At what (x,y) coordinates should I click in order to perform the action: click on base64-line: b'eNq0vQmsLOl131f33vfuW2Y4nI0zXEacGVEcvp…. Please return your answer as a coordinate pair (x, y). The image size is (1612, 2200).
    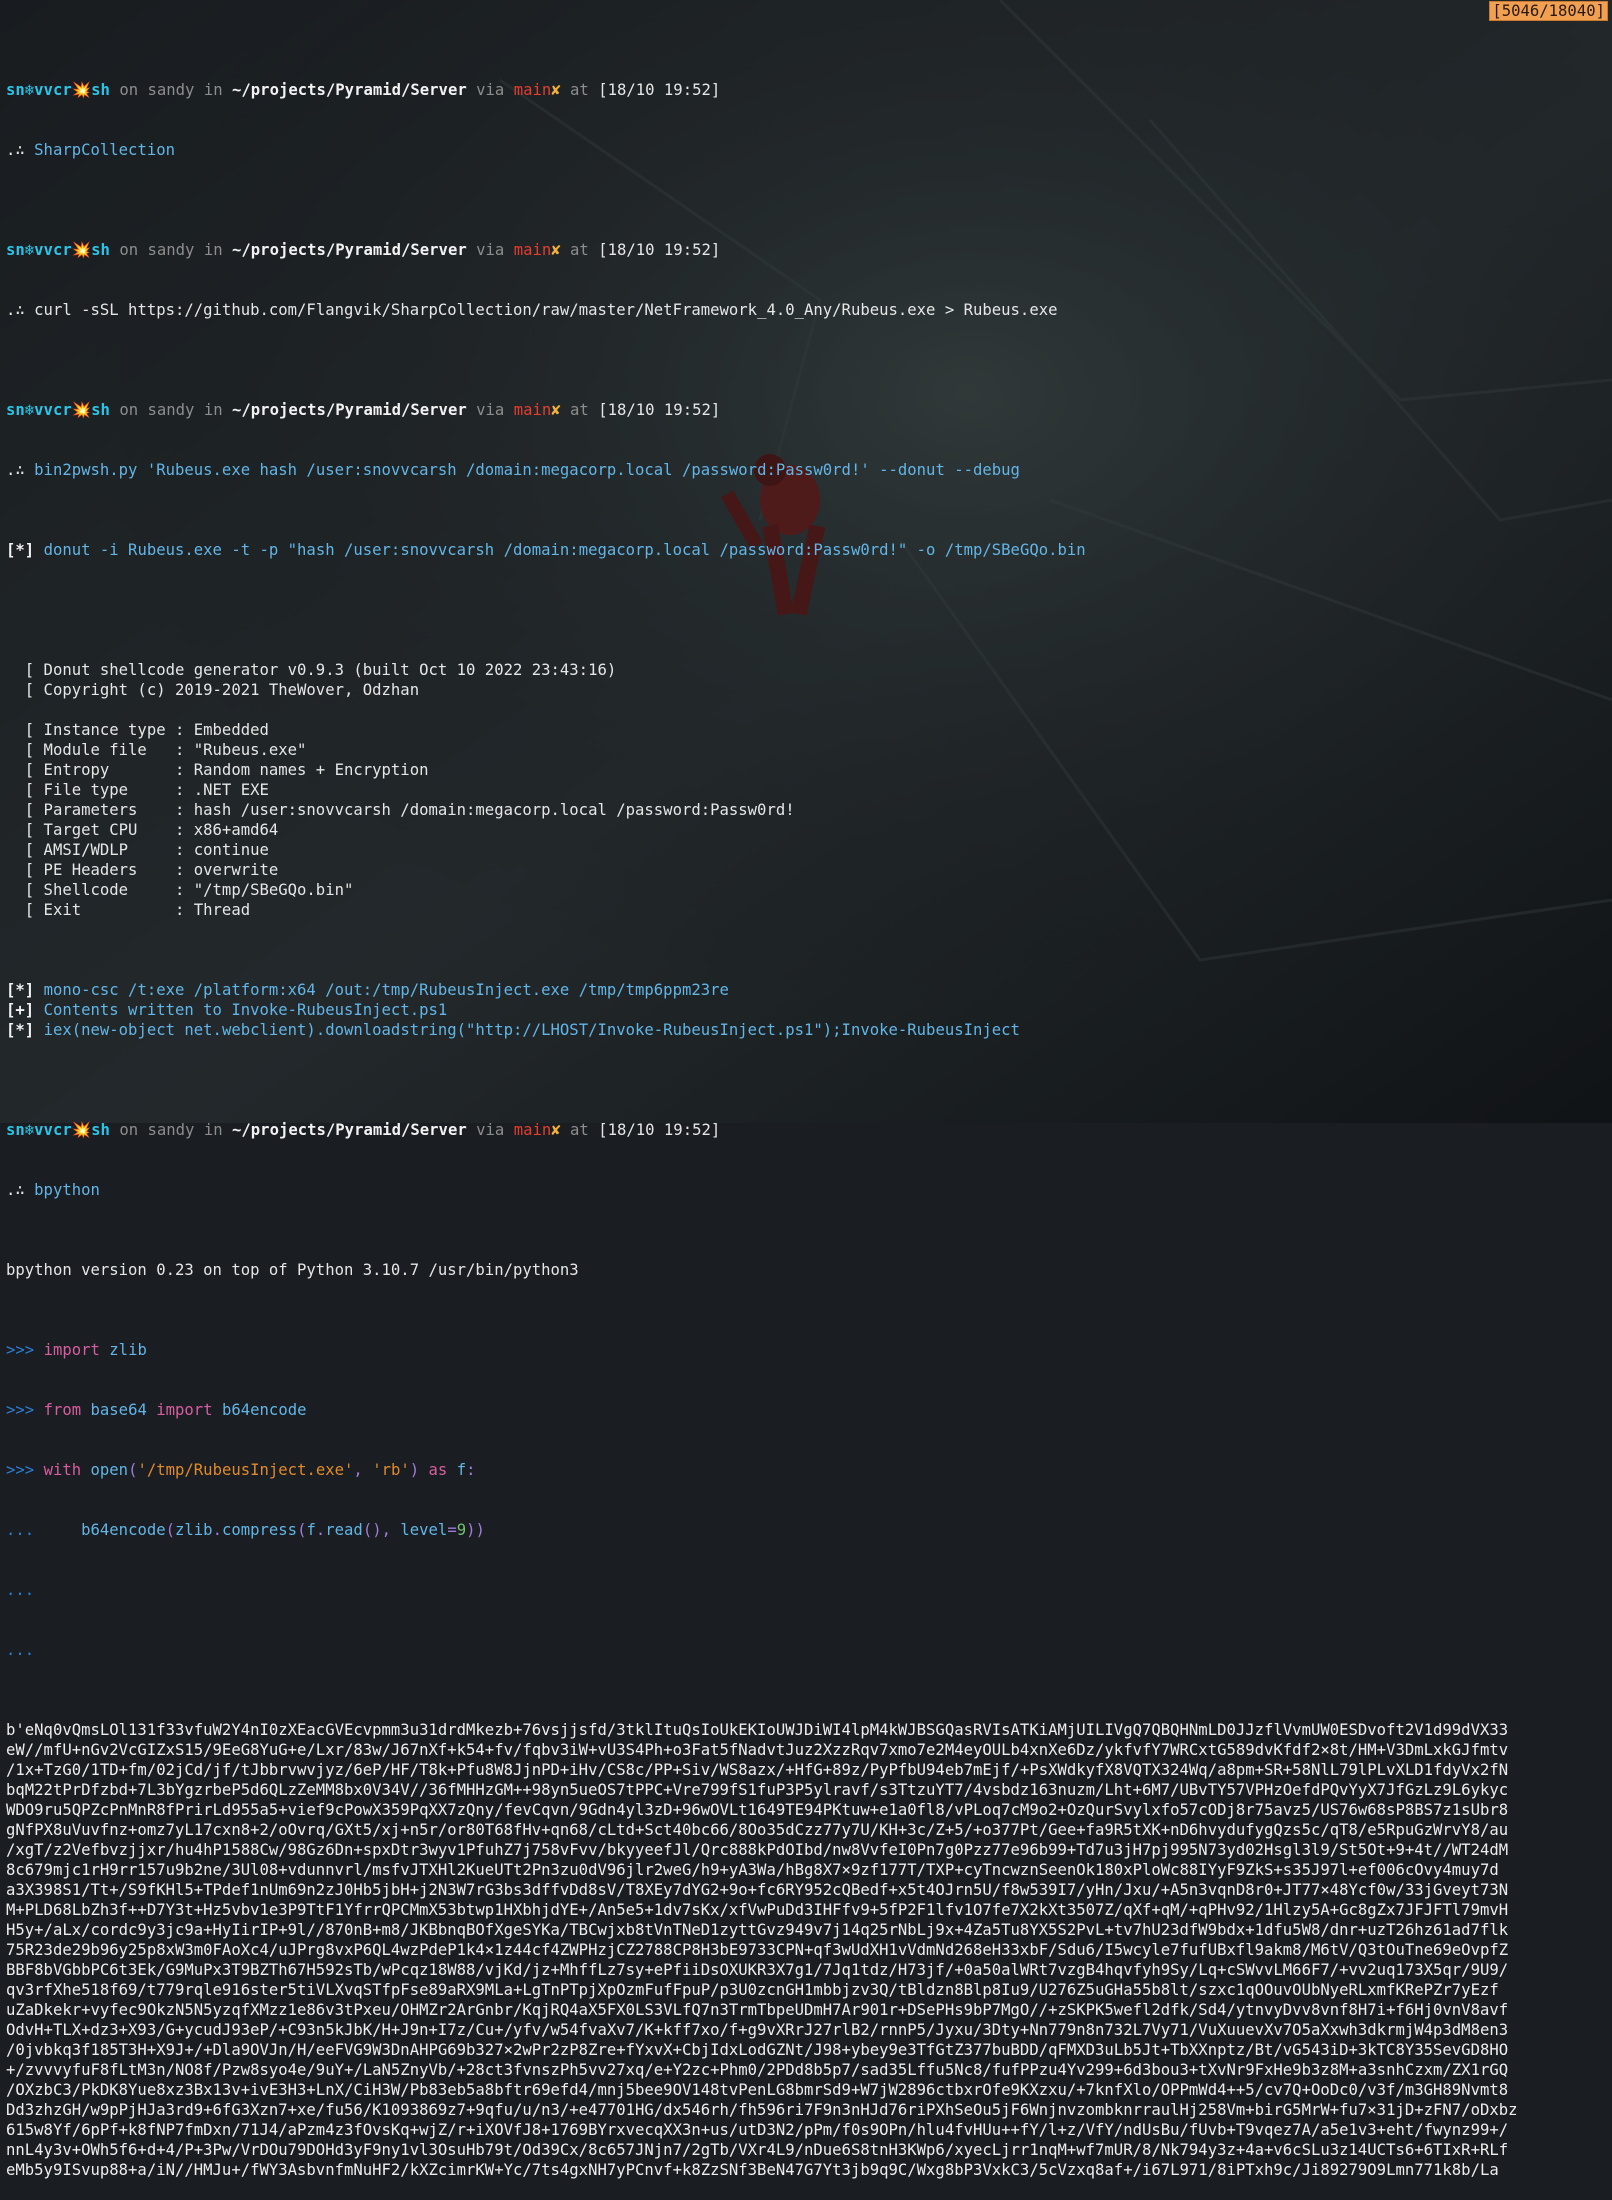
    Looking at the image, I should click on (757, 1730).